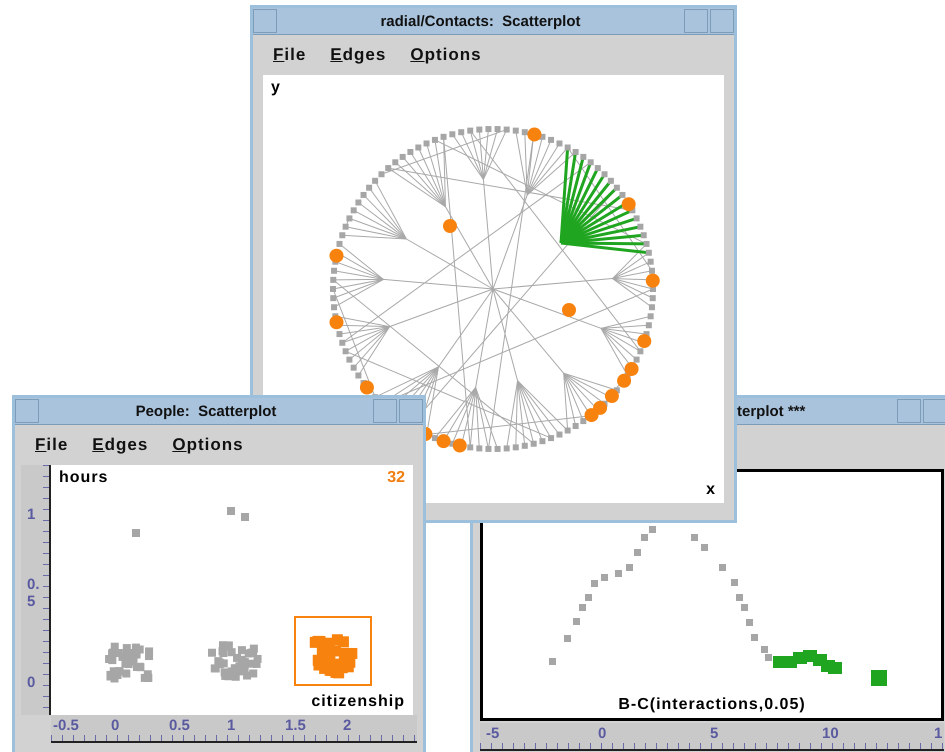 The image size is (945, 752). I want to click on ruler-label: -0.5, so click(66, 725).